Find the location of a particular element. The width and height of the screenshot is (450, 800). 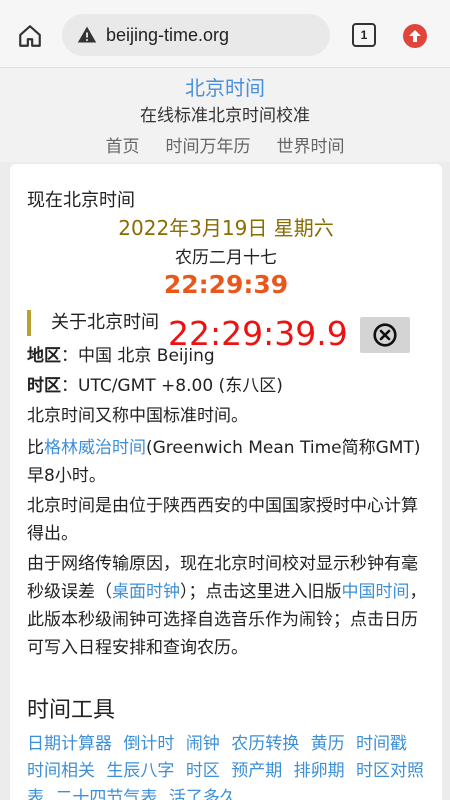

tool-link: 闹钟 is located at coordinates (203, 744).